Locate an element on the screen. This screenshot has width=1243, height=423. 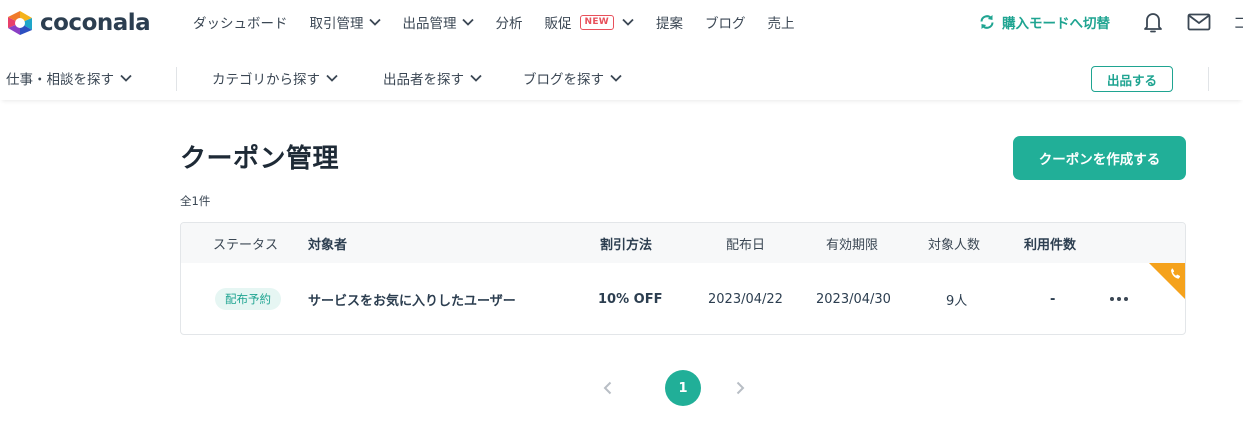
subnav-find-blogs: ブログを探す is located at coordinates (572, 78).